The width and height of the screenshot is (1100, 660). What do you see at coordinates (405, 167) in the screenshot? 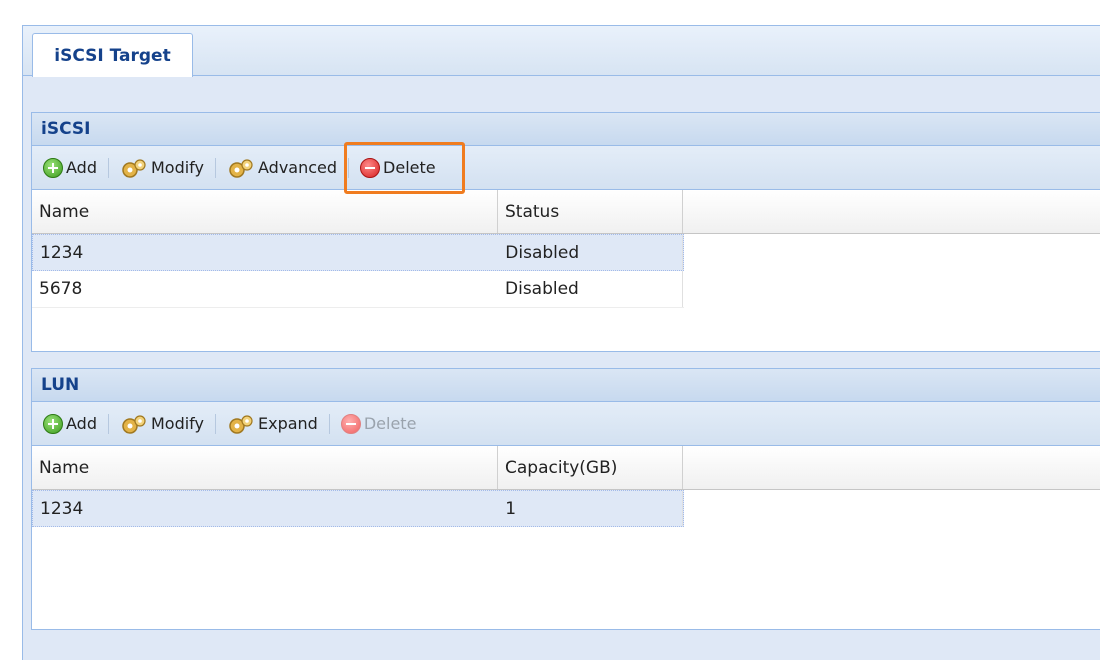
I see `iscsi-delete-button: Delete` at bounding box center [405, 167].